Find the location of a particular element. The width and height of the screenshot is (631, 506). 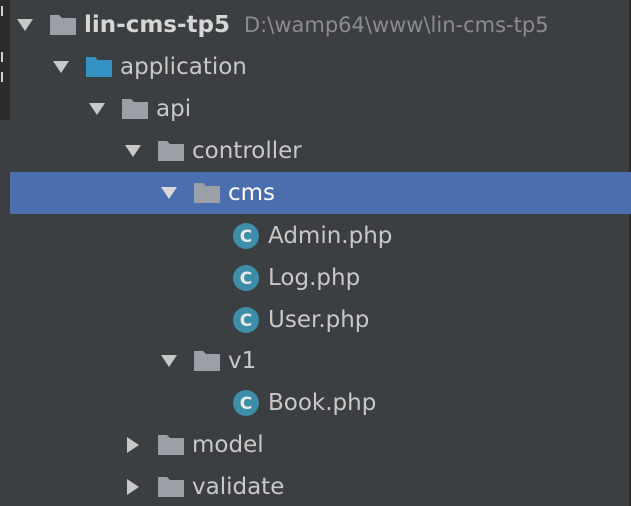

tree-row-project-root: lin-cms-tp5 D:\wamp64\www\lin-cms-tp5 is located at coordinates (315, 25).